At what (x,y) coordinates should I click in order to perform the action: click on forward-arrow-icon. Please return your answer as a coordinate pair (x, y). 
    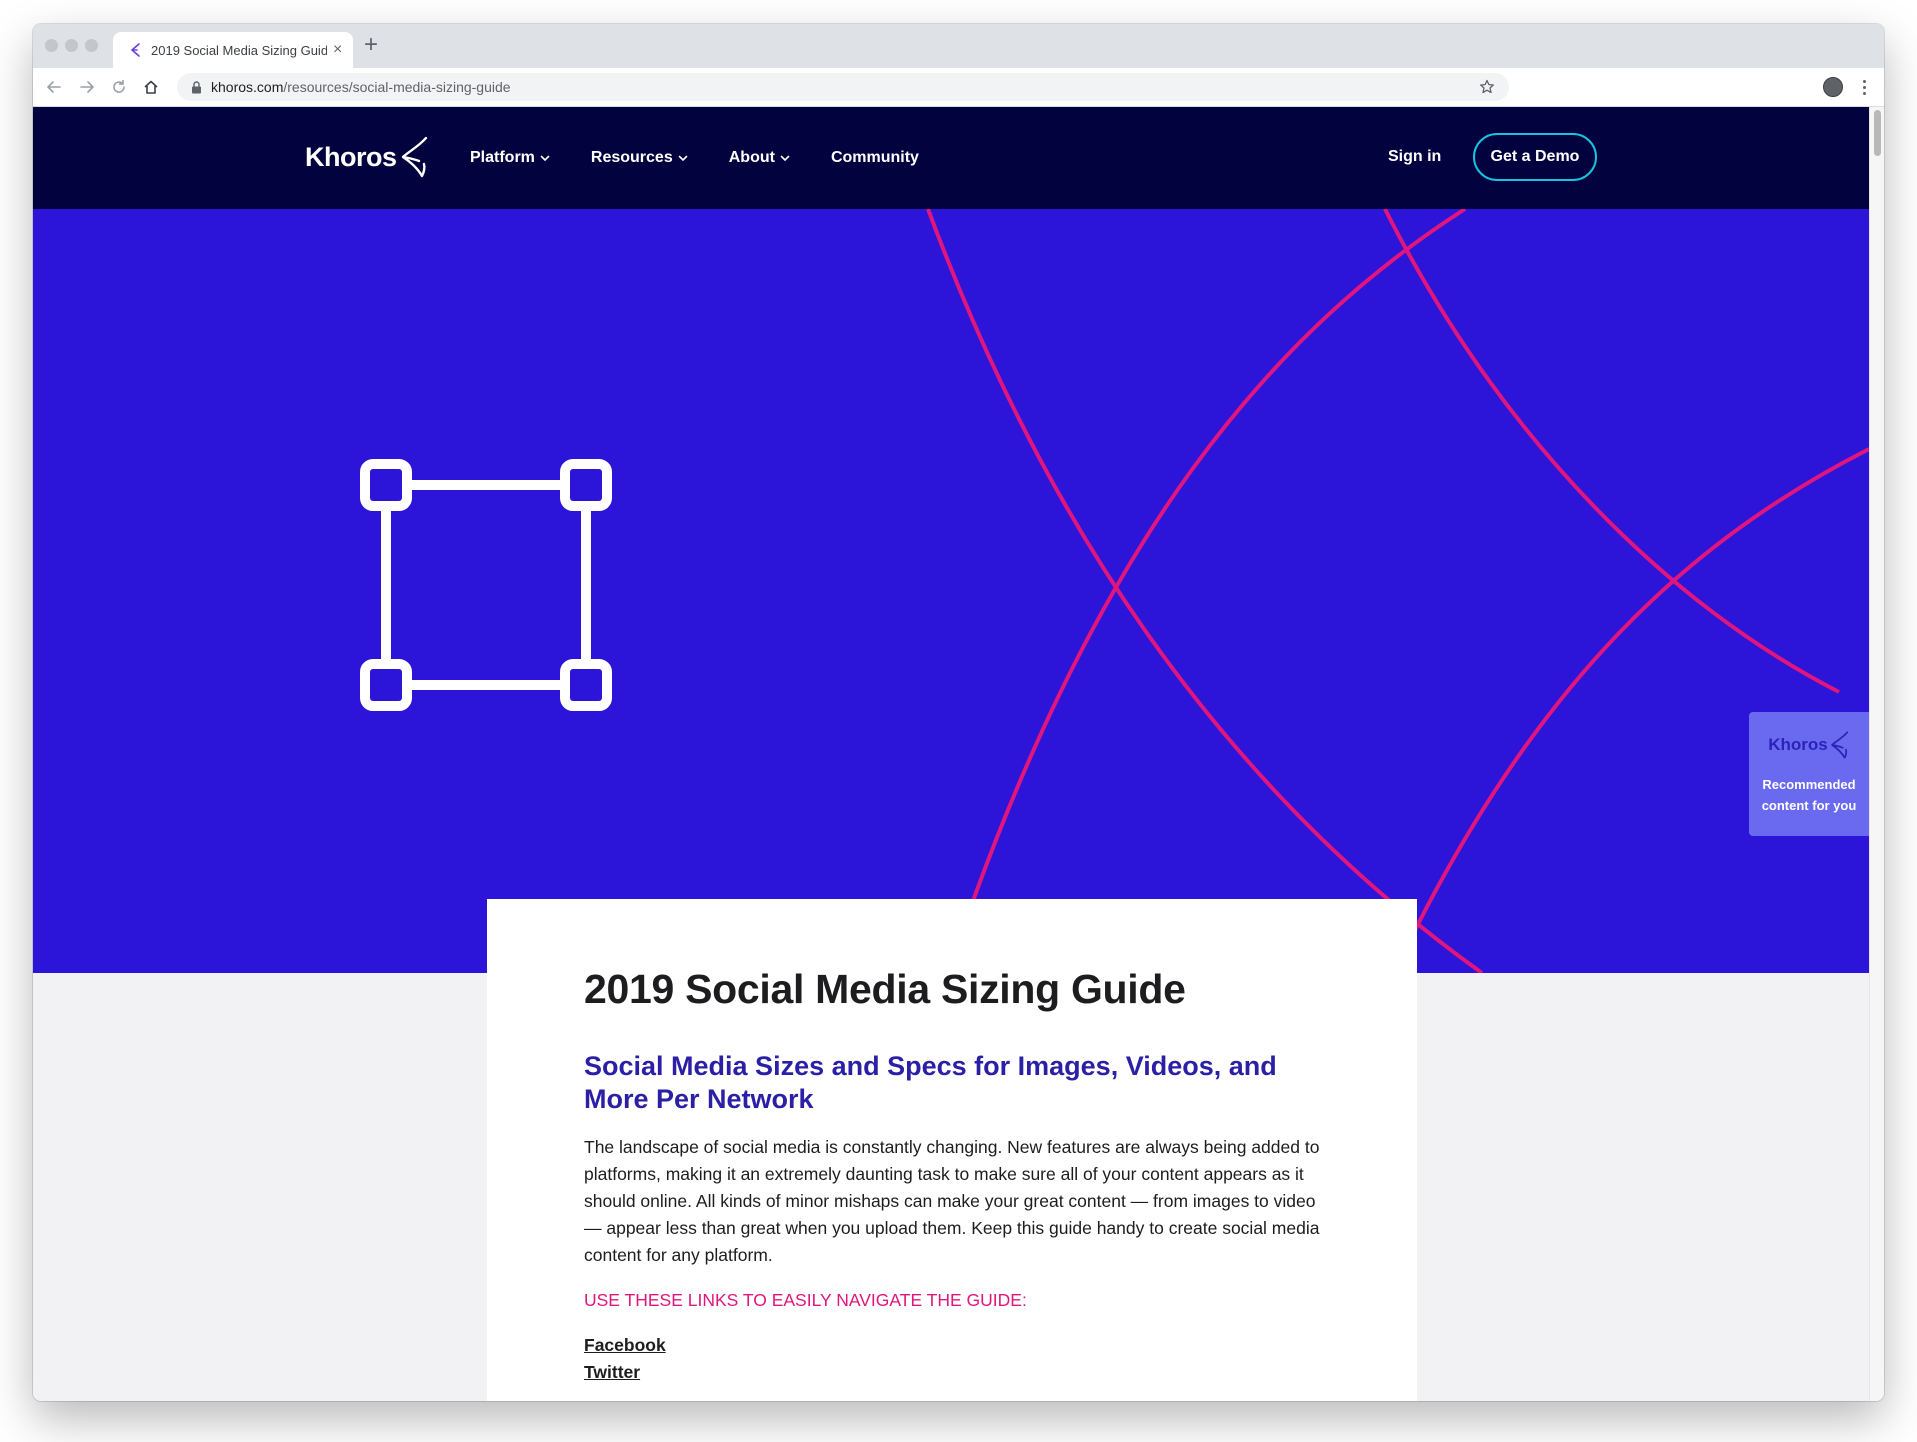
    Looking at the image, I should click on (87, 87).